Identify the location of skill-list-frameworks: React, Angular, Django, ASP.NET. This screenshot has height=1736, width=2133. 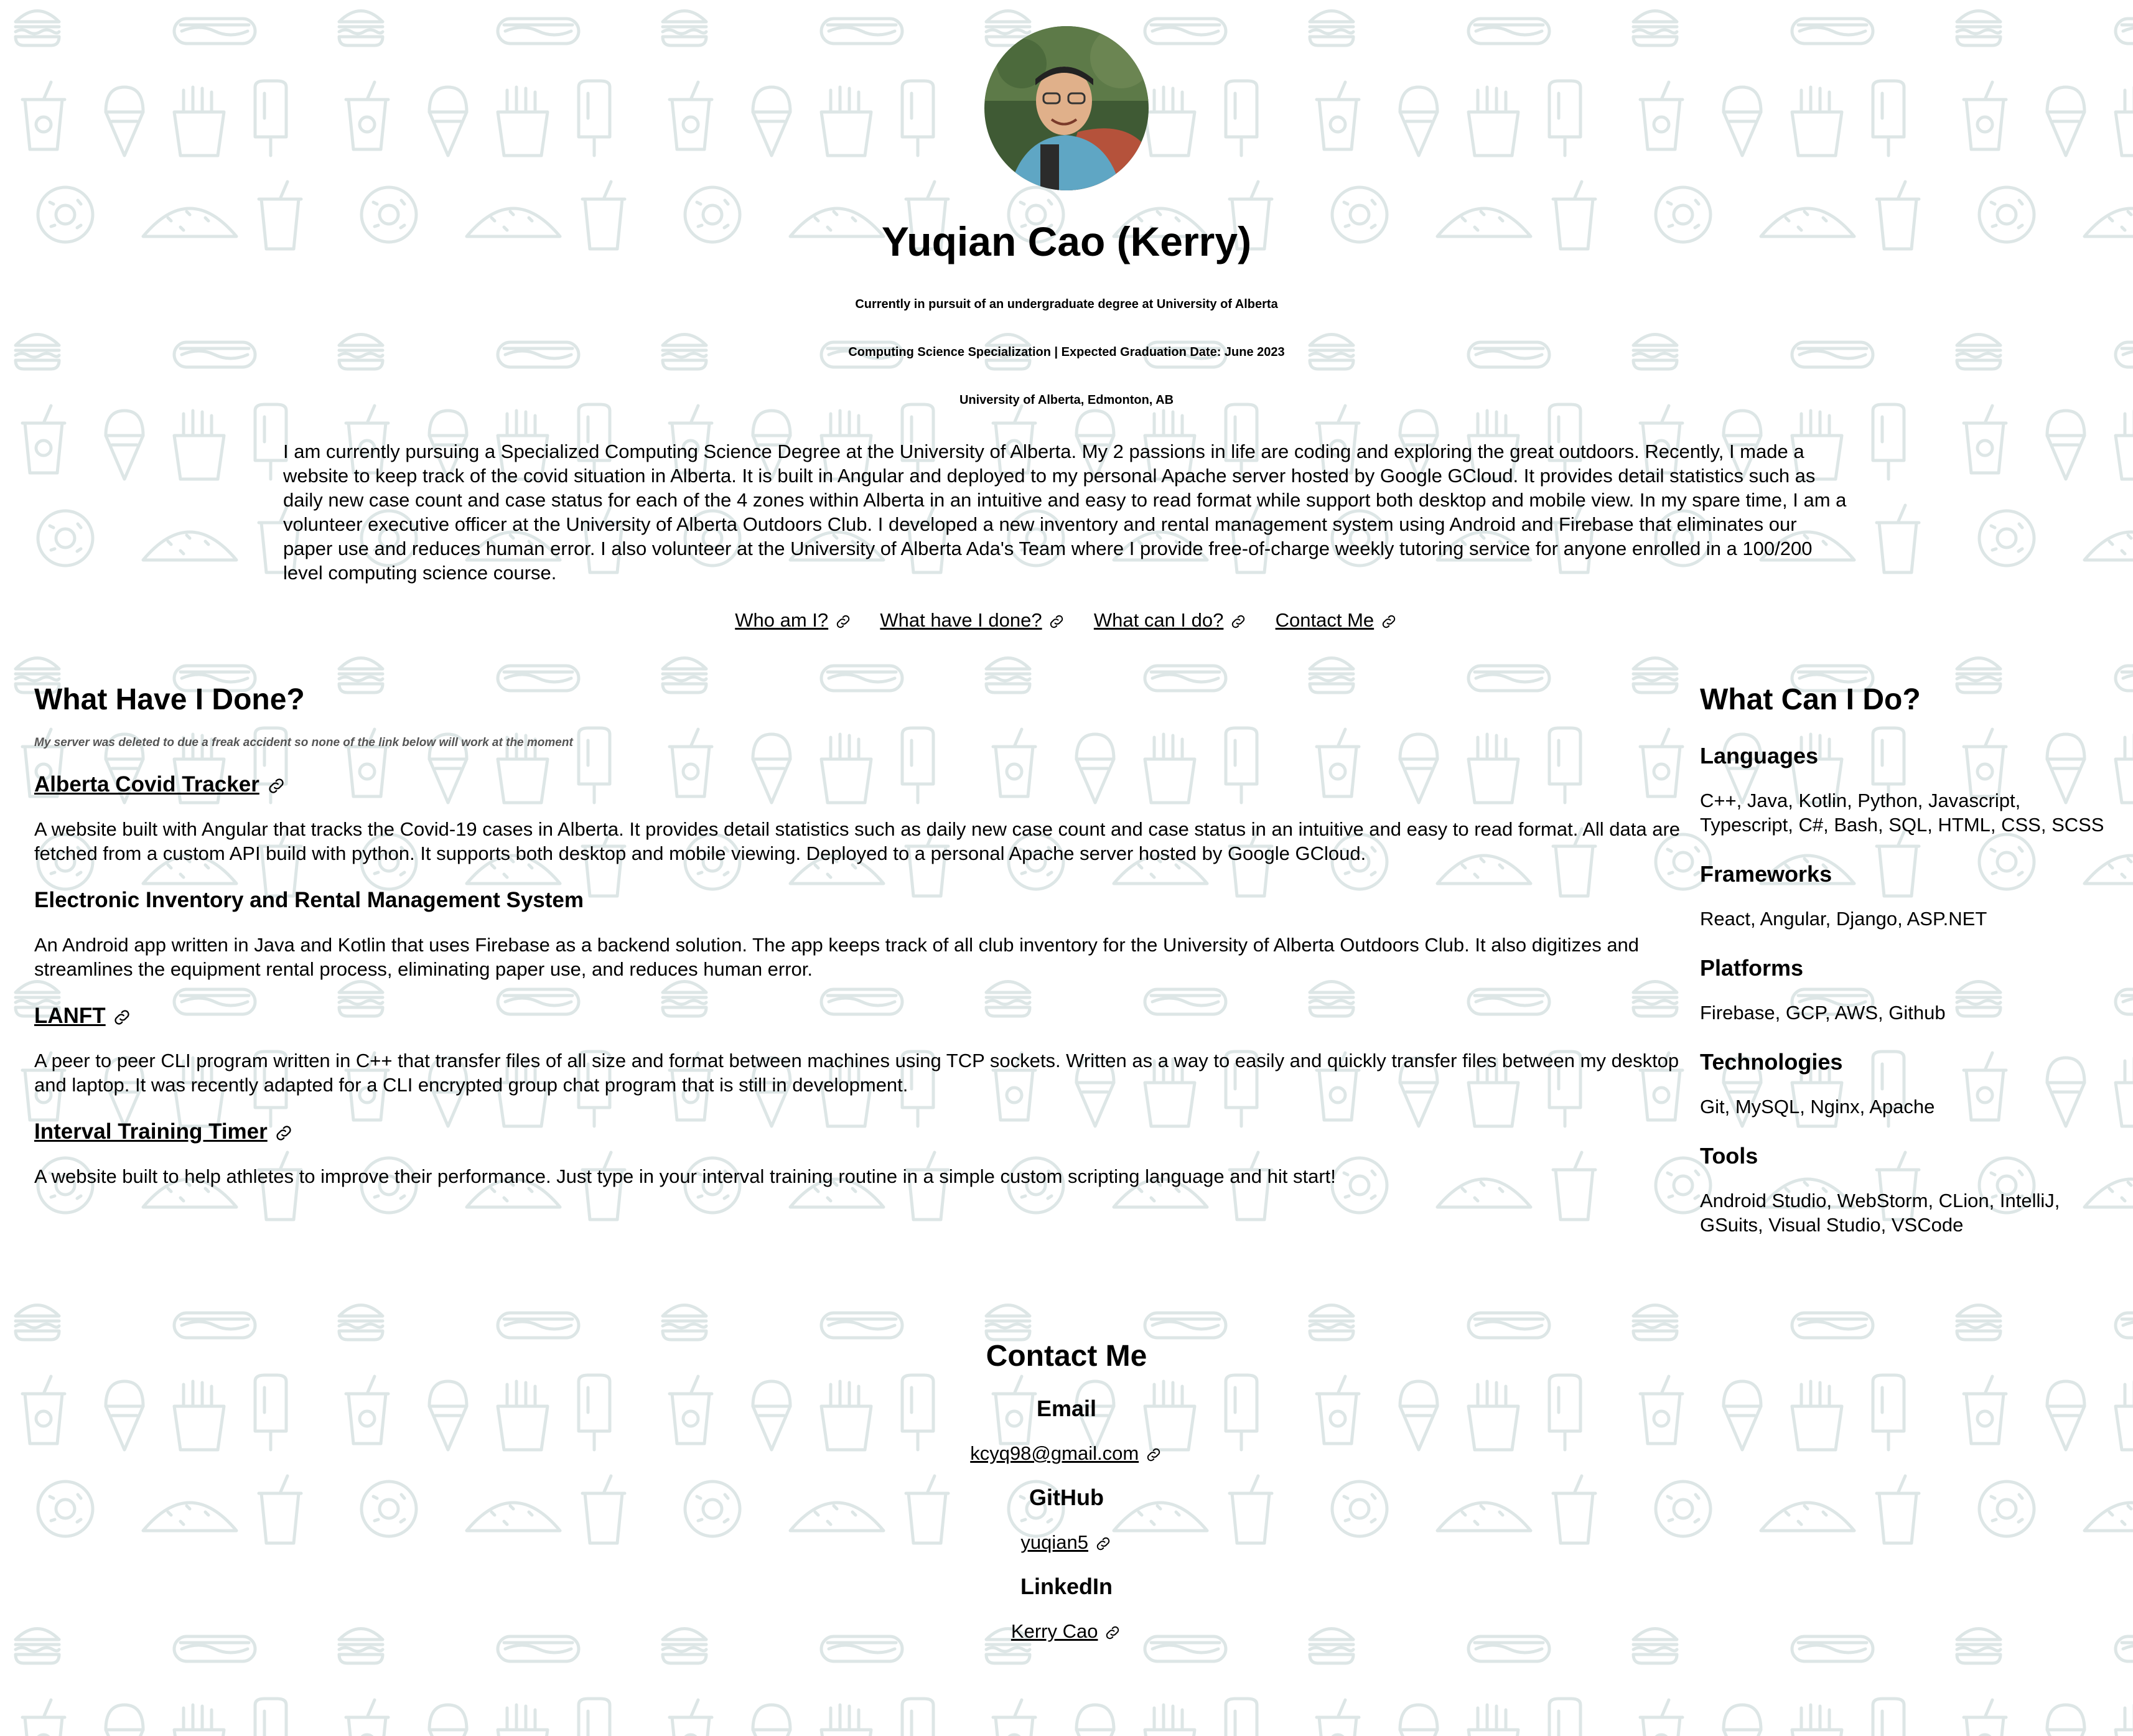
(1844, 919).